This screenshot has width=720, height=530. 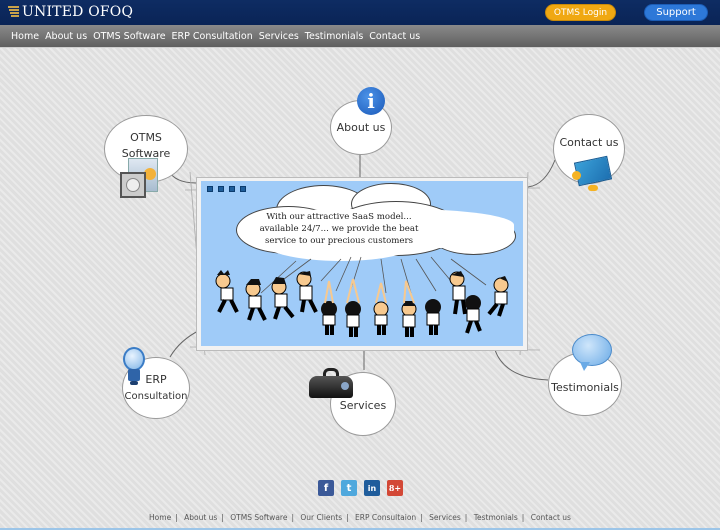 I want to click on footer-link-contact-us: Contact us, so click(x=551, y=517).